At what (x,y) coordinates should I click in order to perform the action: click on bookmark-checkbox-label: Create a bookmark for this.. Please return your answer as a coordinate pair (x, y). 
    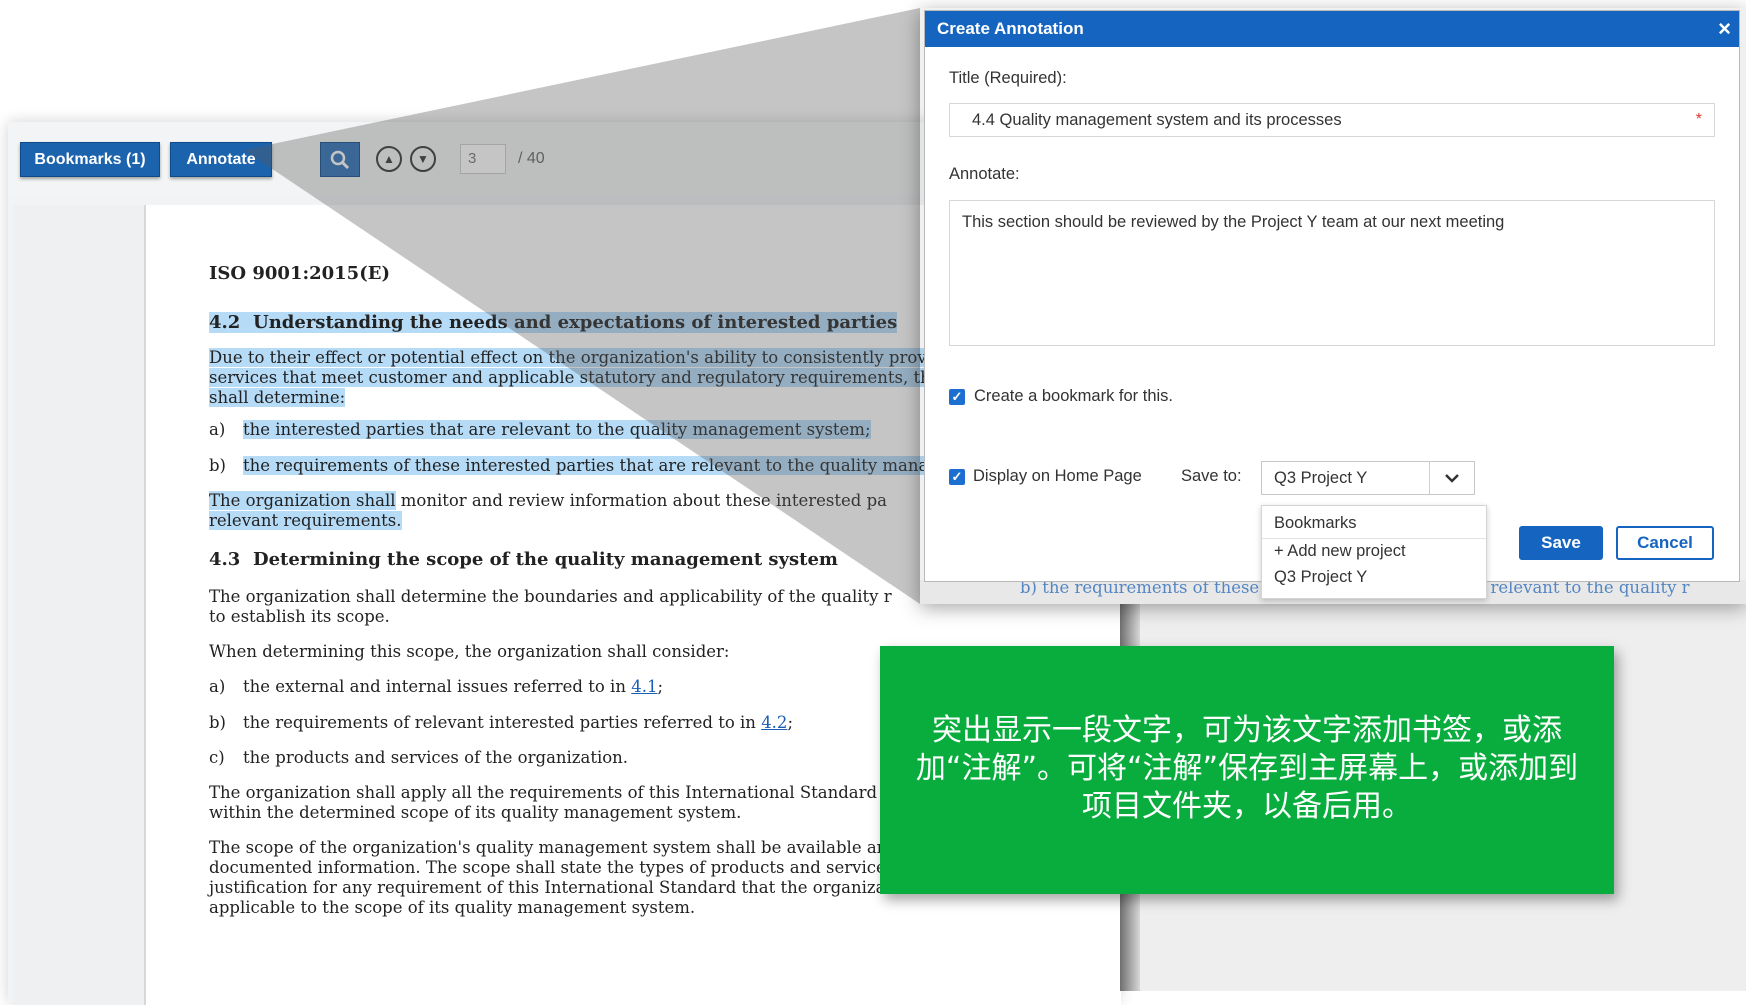
    Looking at the image, I should click on (1073, 396).